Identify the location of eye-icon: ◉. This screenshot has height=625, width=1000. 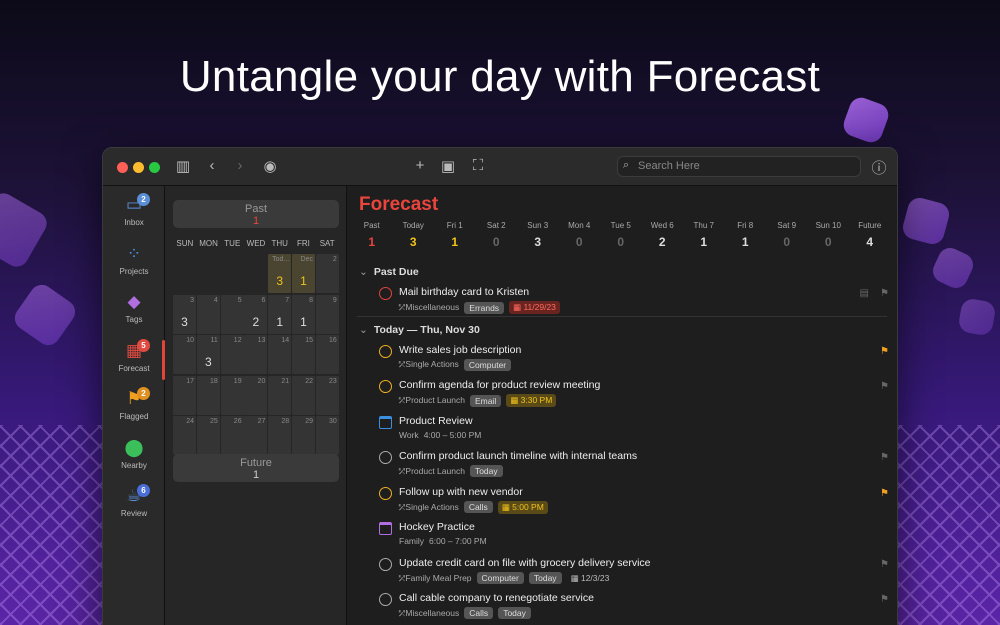
(270, 166).